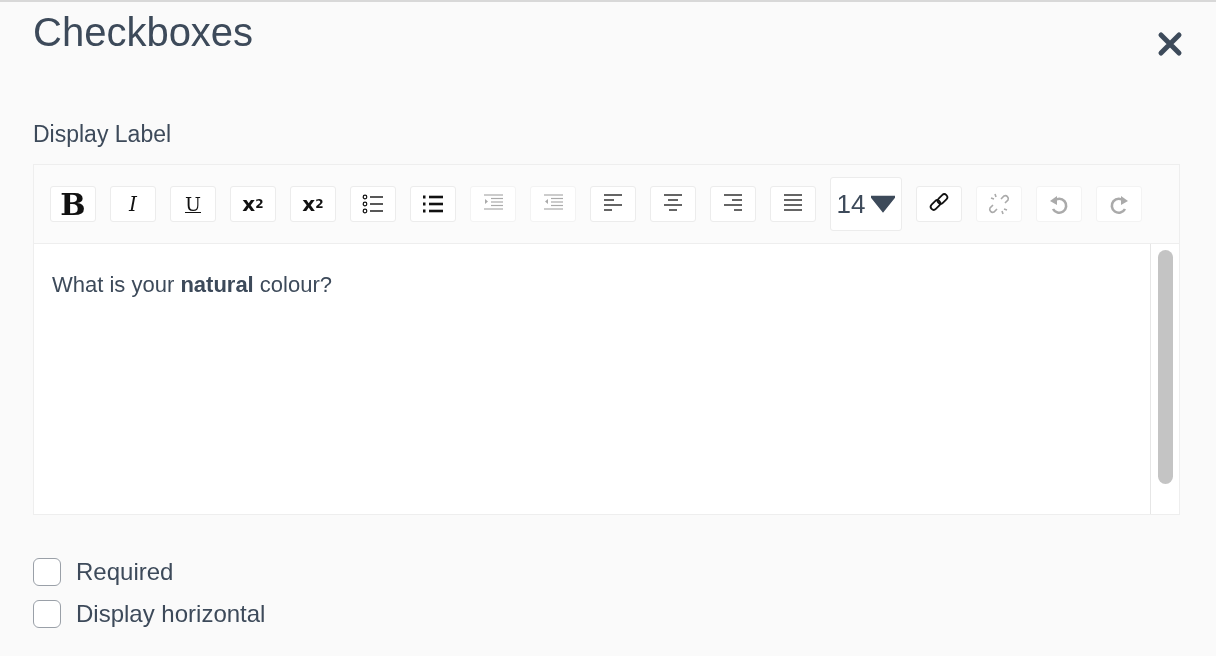 The height and width of the screenshot is (656, 1216). What do you see at coordinates (793, 204) in the screenshot?
I see `justify-button` at bounding box center [793, 204].